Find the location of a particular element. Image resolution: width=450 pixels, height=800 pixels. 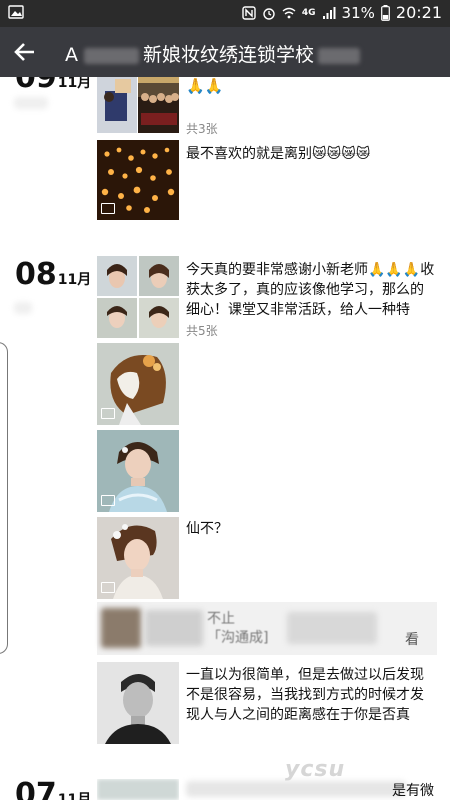

gallery-icon is located at coordinates (16, 12).